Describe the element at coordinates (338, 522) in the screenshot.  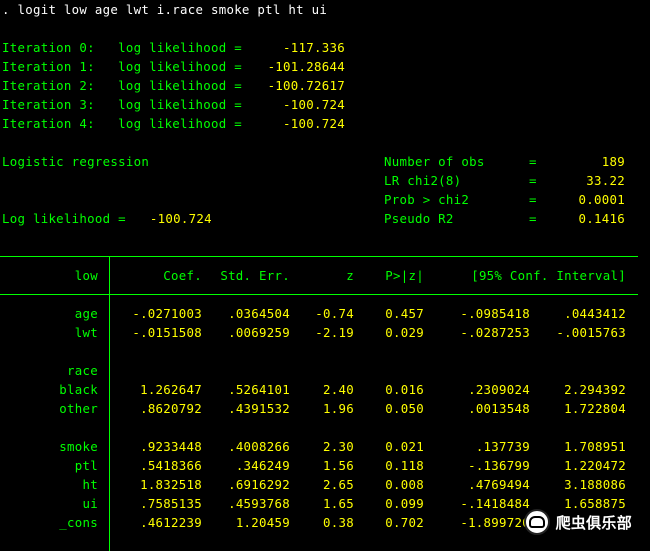
I see `row-z: 0.38` at that location.